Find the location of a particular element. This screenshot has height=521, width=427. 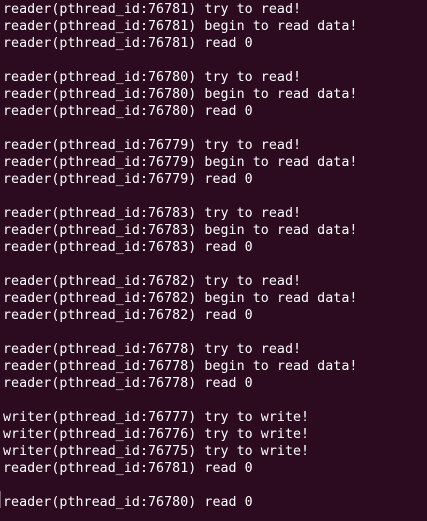

terminal-line: reader(pthread_id:76779) try to read! is located at coordinates (152, 145).